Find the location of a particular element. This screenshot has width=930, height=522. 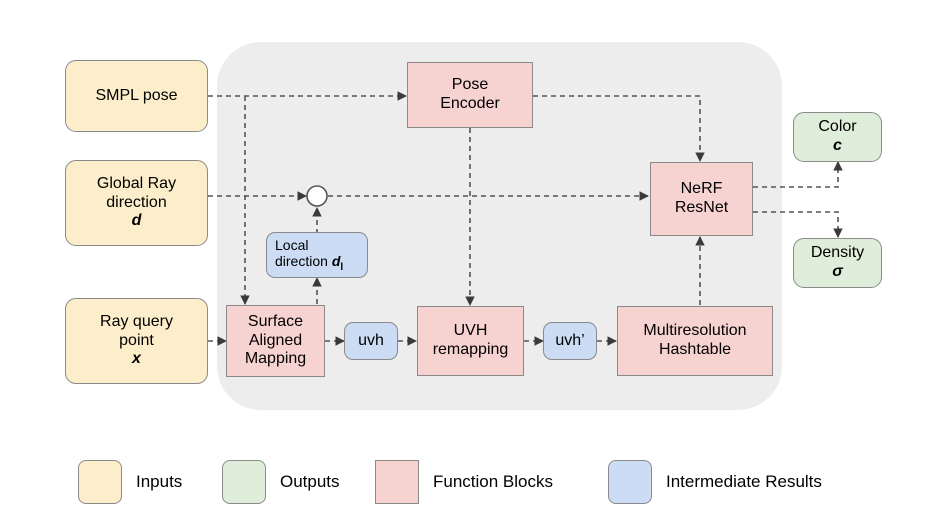

legend-swatch-intermediate-results is located at coordinates (630, 482).